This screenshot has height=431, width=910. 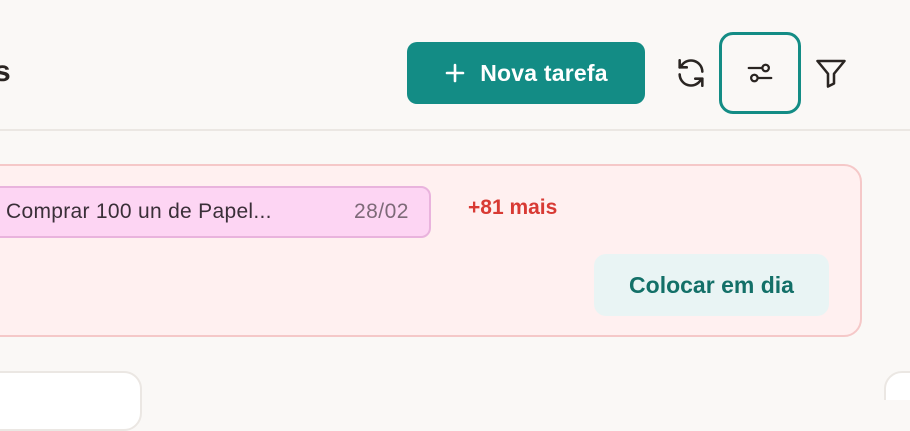 I want to click on overdue-task-chip: Comprar 100 un de Papel... 28/02, so click(x=215, y=212).